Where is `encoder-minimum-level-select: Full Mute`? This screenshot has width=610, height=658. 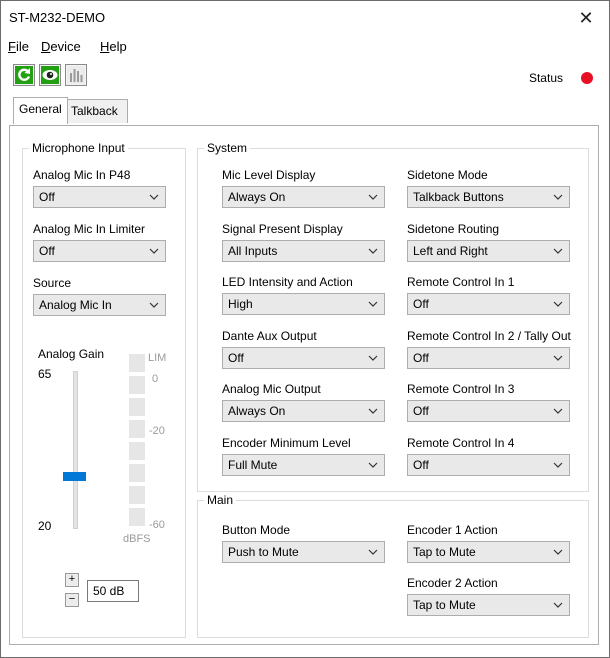
encoder-minimum-level-select: Full Mute is located at coordinates (303, 464).